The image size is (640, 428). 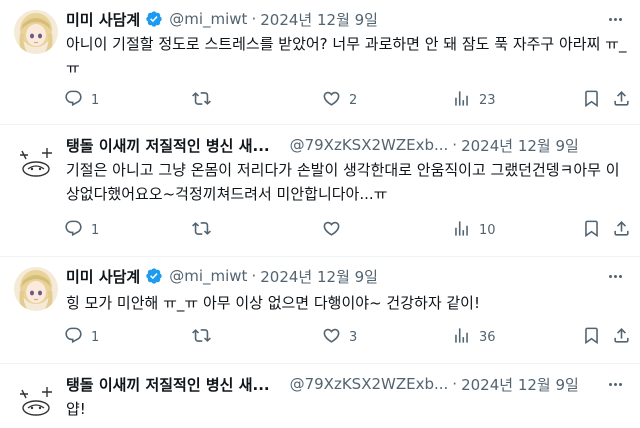 I want to click on views-button: 23, so click(x=474, y=100).